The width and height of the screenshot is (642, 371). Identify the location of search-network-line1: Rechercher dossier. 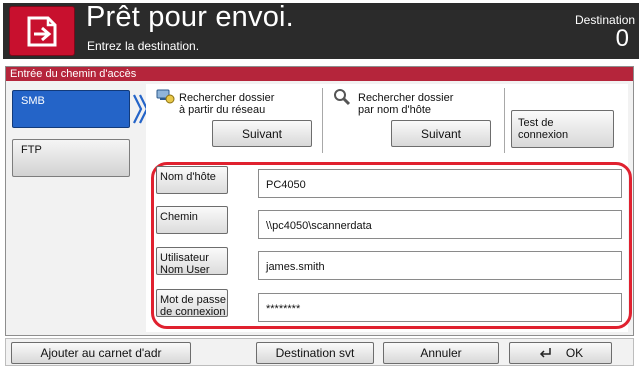
(227, 98).